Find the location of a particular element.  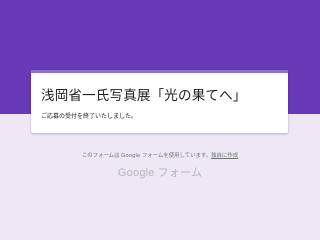

google-wordmark: Google is located at coordinates (136, 173).